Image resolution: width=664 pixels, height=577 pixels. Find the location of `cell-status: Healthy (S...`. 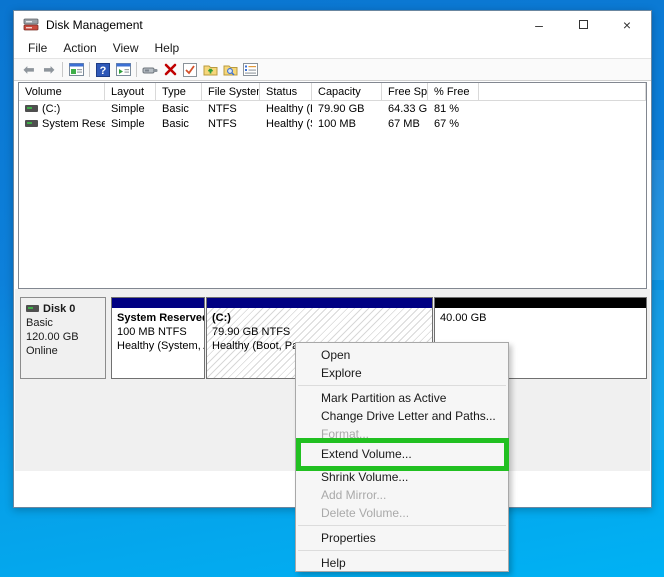

cell-status: Healthy (S... is located at coordinates (289, 123).